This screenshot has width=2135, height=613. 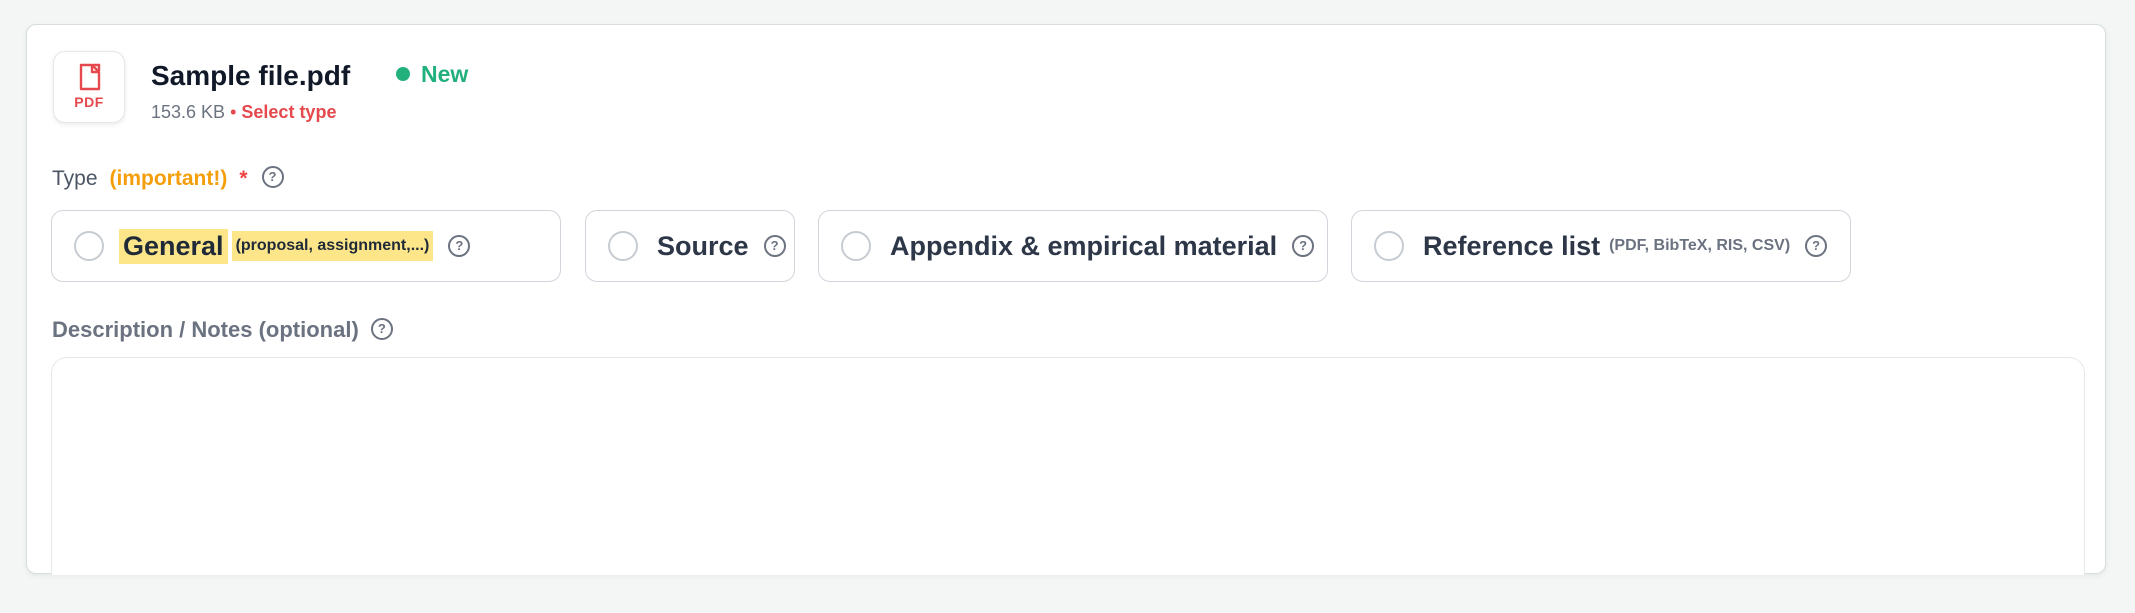 I want to click on required-mark: *, so click(x=243, y=178).